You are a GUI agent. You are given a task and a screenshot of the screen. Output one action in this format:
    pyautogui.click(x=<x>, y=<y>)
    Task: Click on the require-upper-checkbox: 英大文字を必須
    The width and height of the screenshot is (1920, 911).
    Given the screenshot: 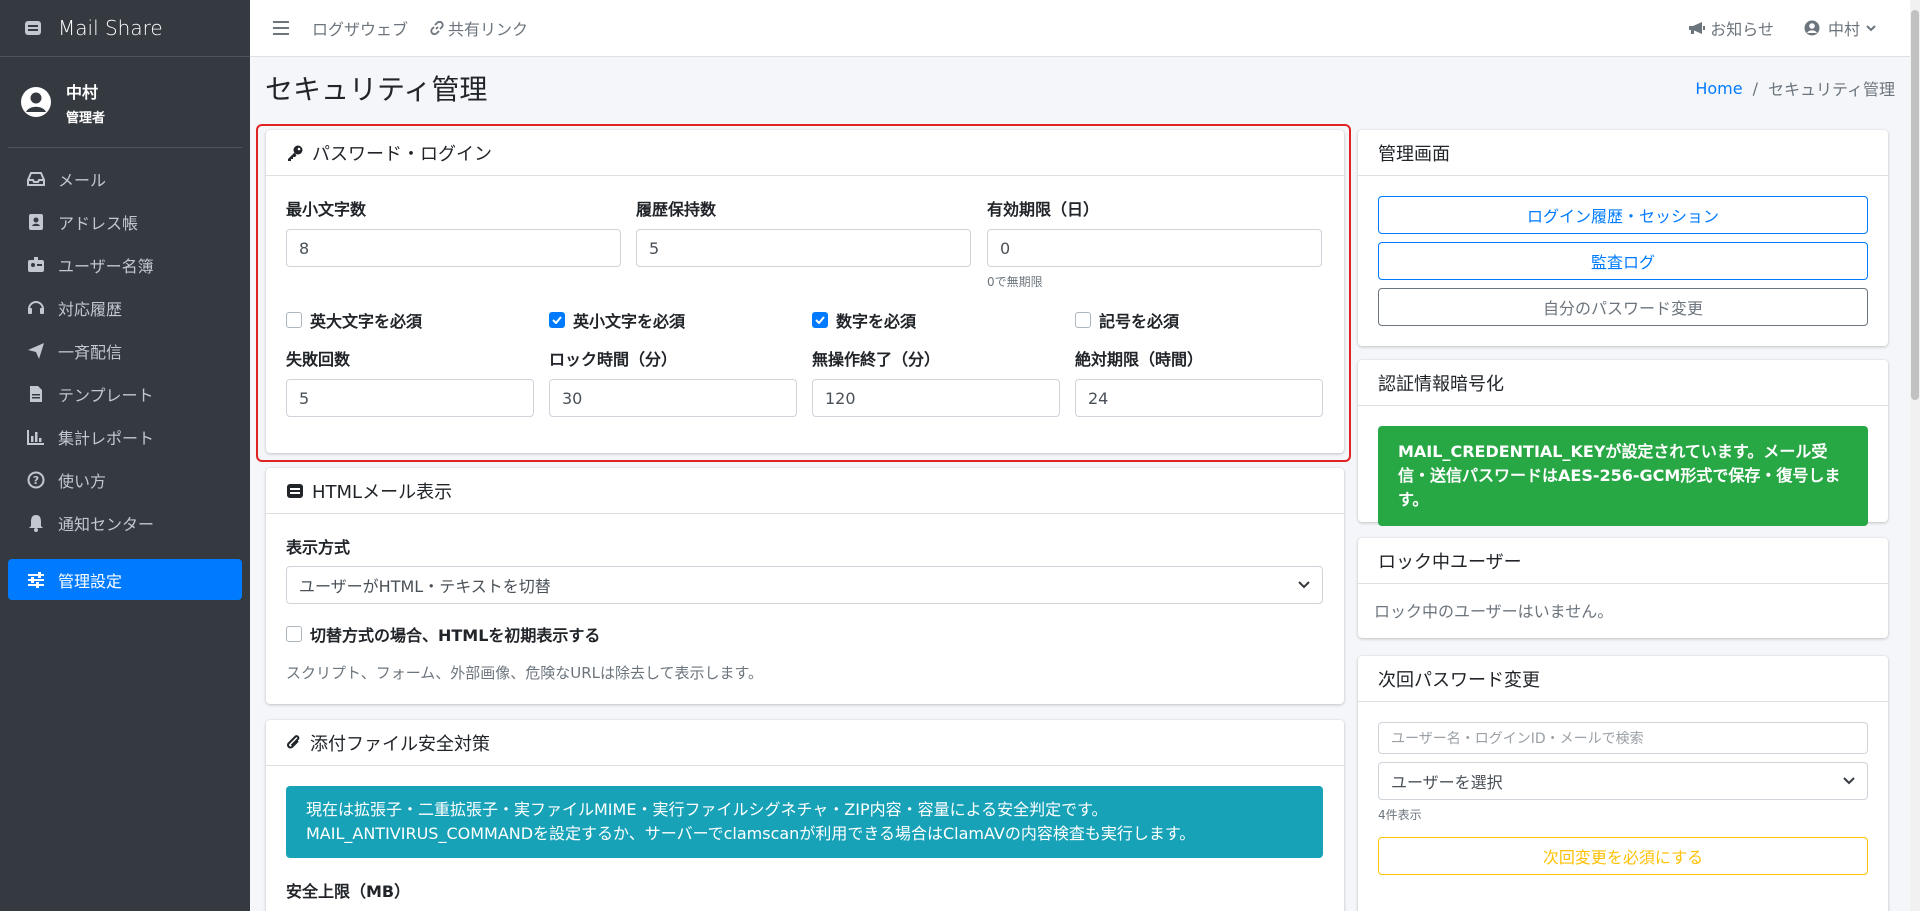 What is the action you would take?
    pyautogui.click(x=354, y=320)
    